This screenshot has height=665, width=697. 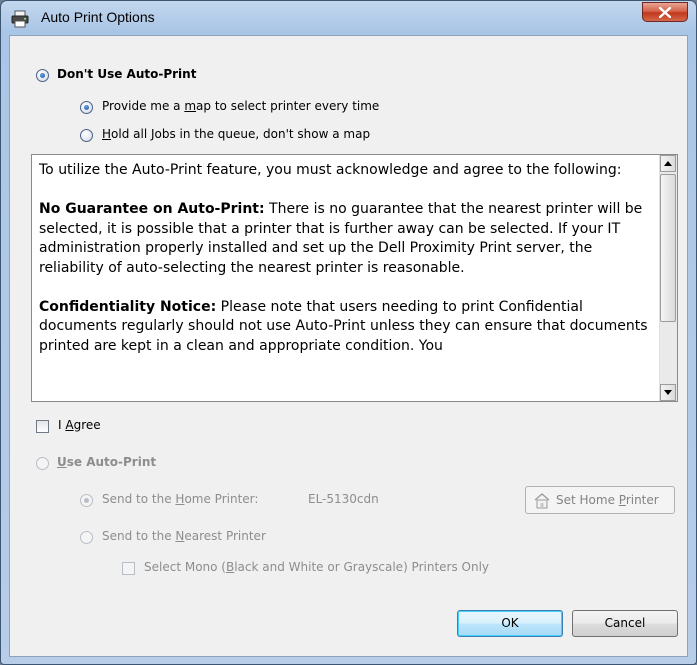 What do you see at coordinates (348, 18) in the screenshot?
I see `title-bar: Auto Print Options` at bounding box center [348, 18].